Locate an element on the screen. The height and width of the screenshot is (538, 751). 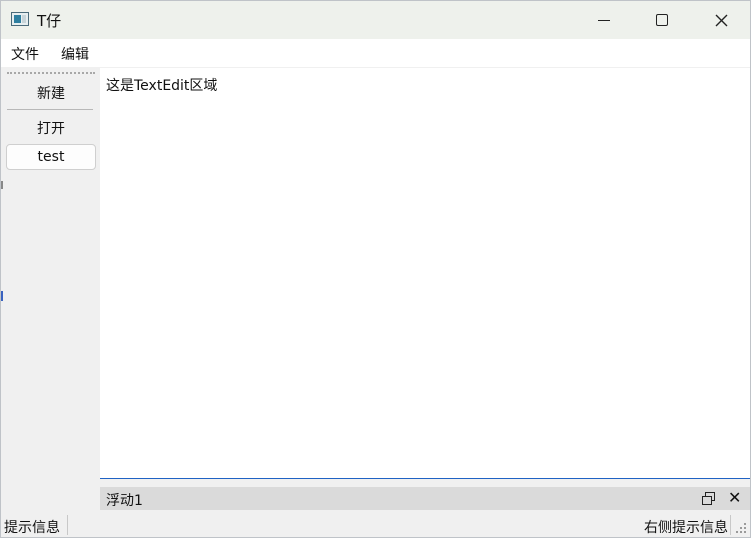
status-message-left: 提示信息 is located at coordinates (32, 528).